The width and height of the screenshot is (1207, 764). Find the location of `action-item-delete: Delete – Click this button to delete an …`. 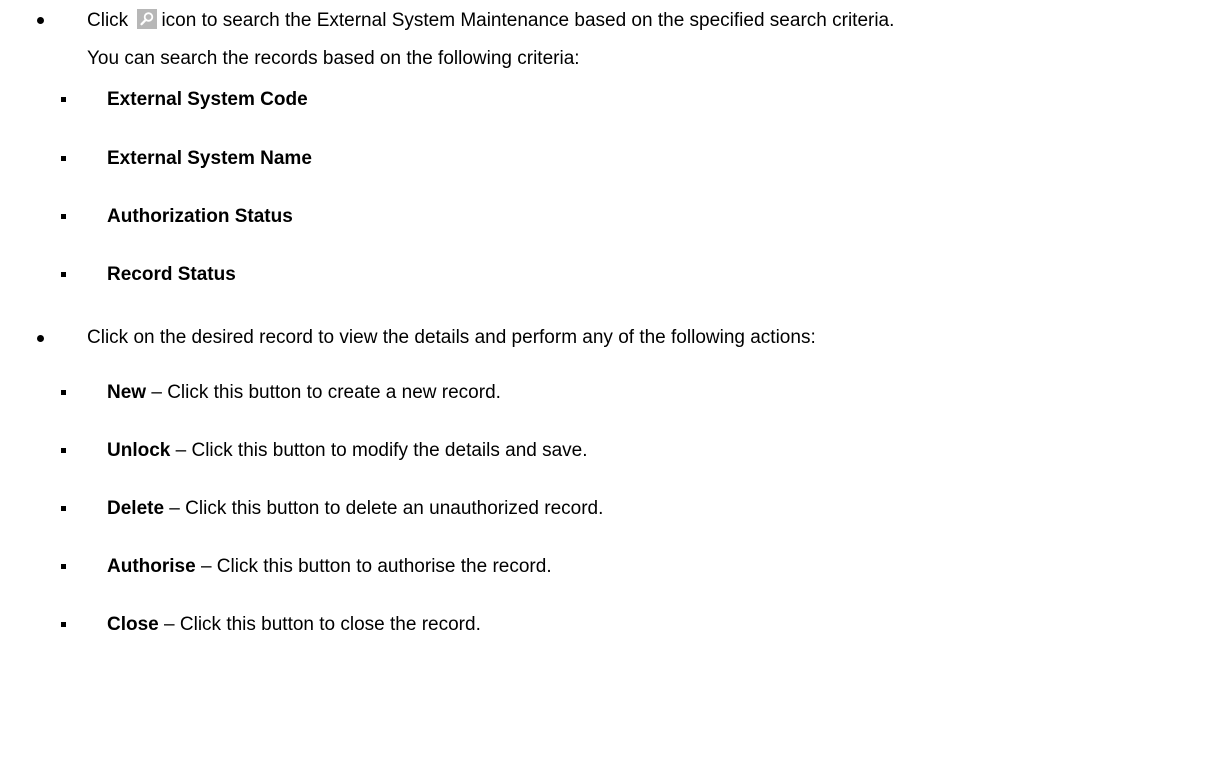

action-item-delete: Delete – Click this button to delete an … is located at coordinates (355, 508).